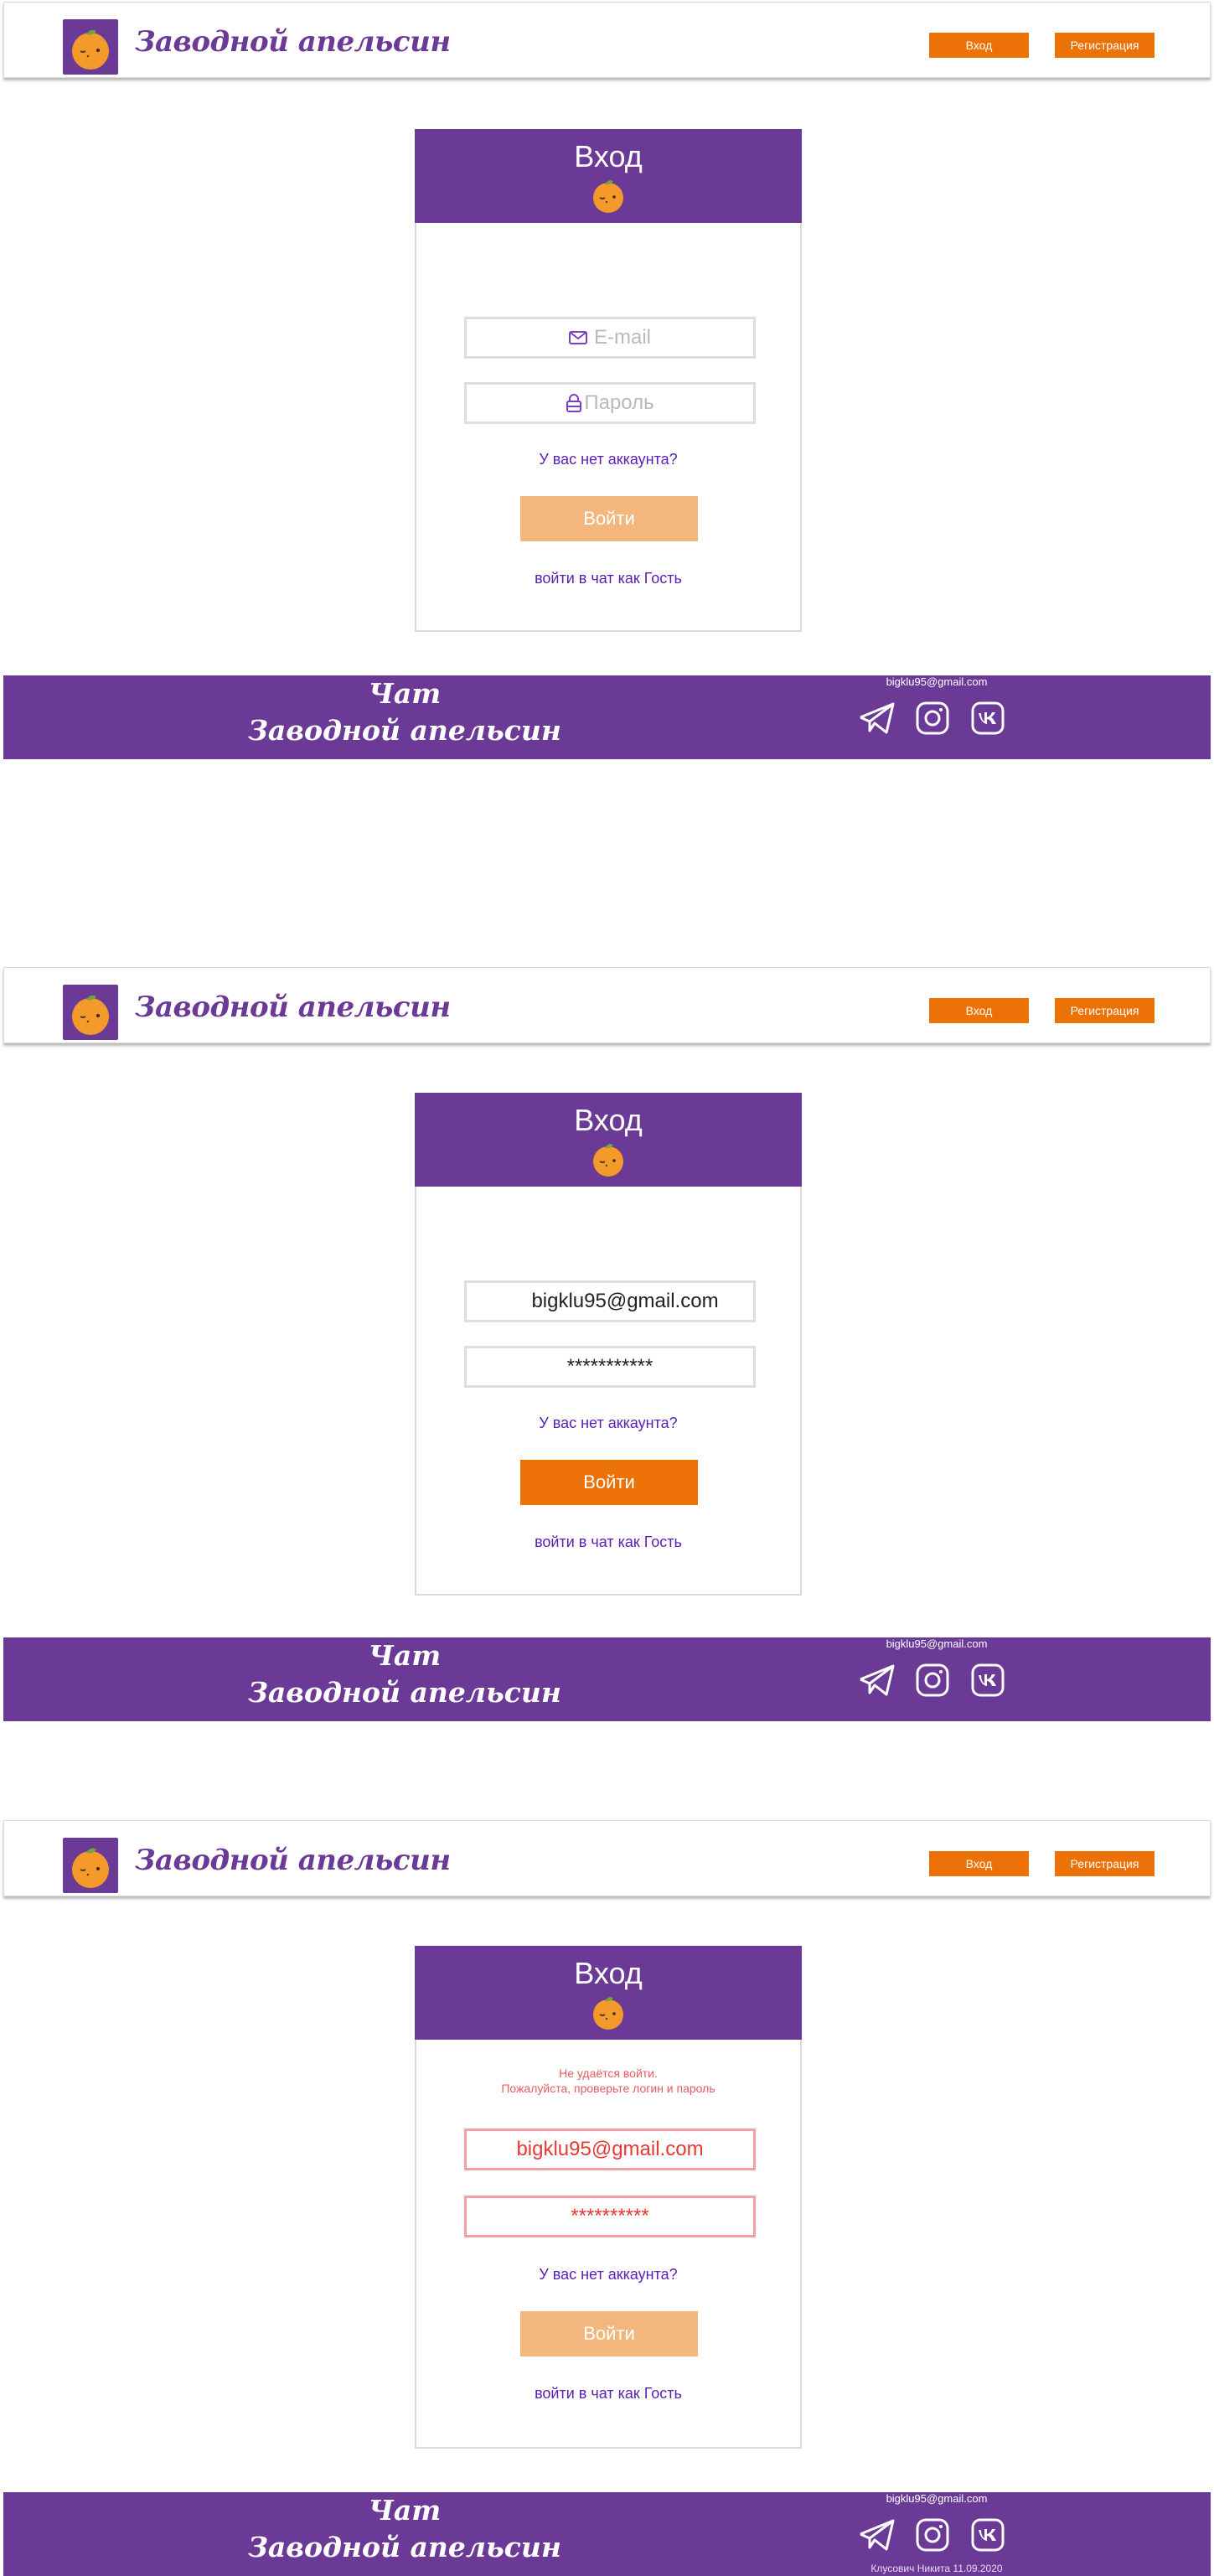 The width and height of the screenshot is (1214, 2576). I want to click on password-field: Пароль, so click(610, 403).